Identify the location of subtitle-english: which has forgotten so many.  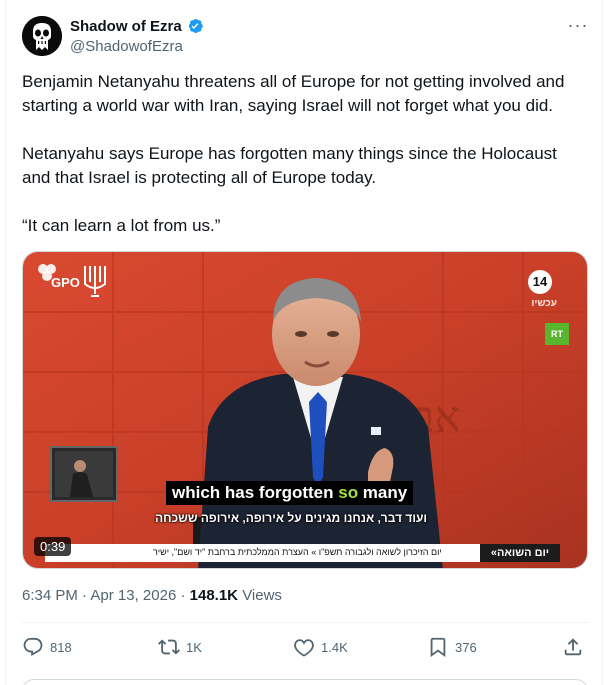
(290, 493).